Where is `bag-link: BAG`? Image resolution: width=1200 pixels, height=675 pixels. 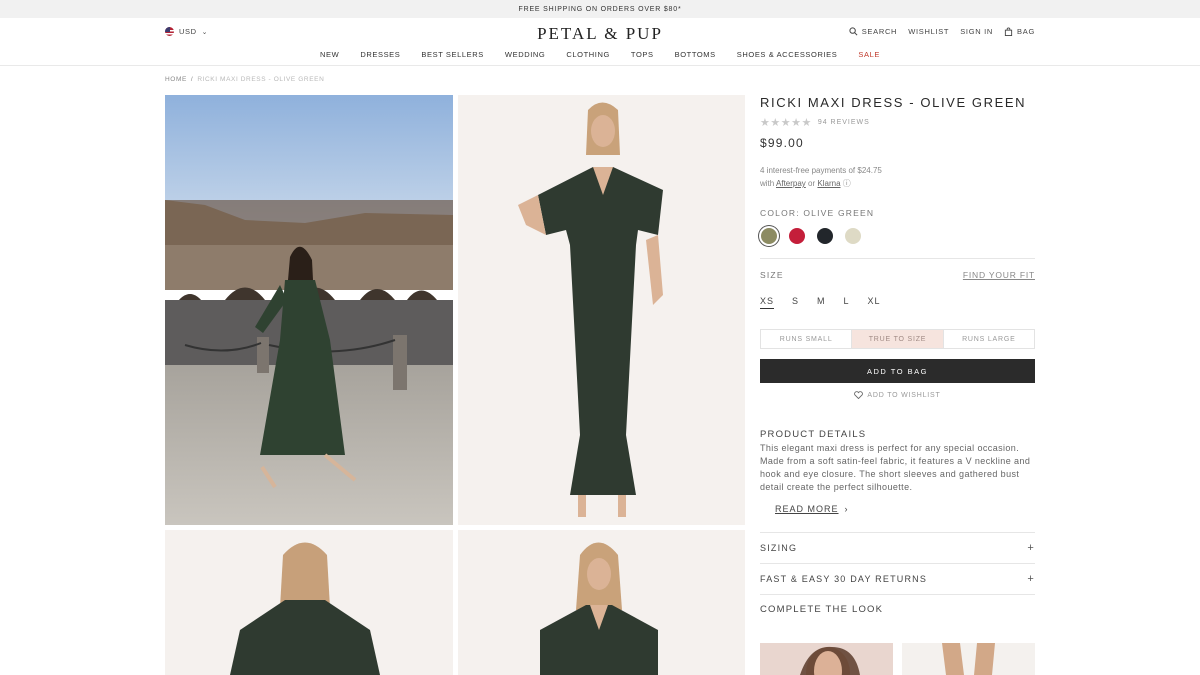 bag-link: BAG is located at coordinates (1019, 31).